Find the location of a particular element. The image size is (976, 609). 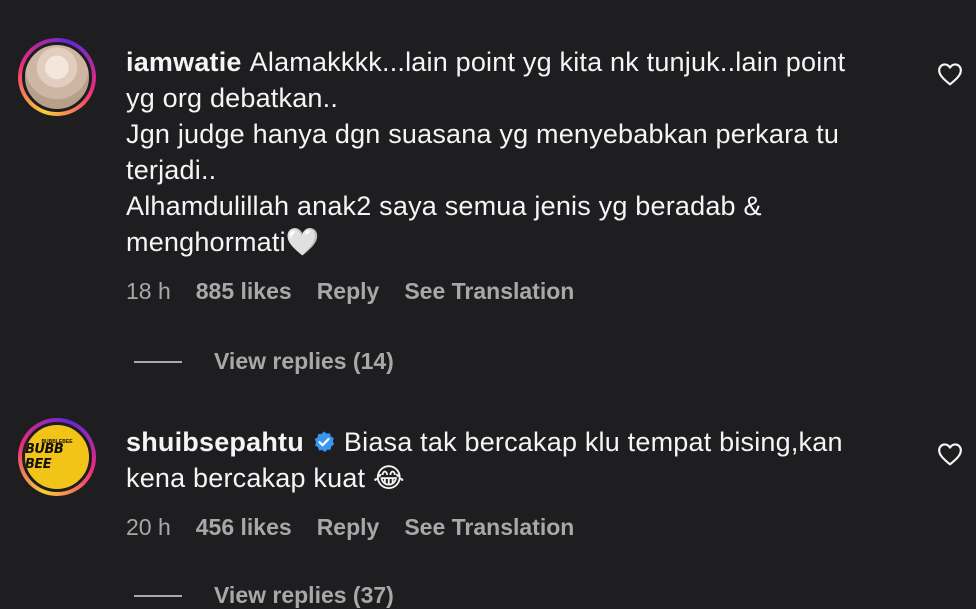

username: shuibsepahtu is located at coordinates (215, 442).